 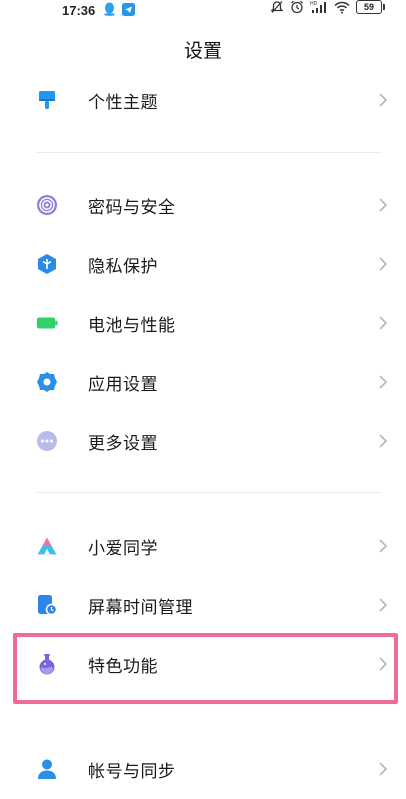 I want to click on settings-item-app-settings: 应用设置, so click(x=203, y=382).